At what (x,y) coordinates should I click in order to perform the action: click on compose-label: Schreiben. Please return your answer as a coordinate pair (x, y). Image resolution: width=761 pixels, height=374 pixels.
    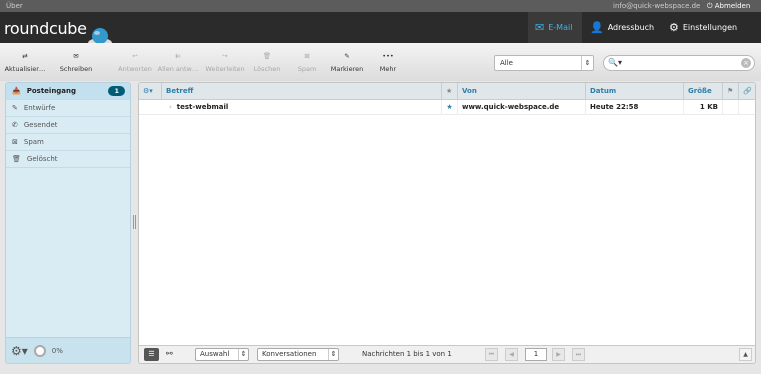
    Looking at the image, I should click on (76, 69).